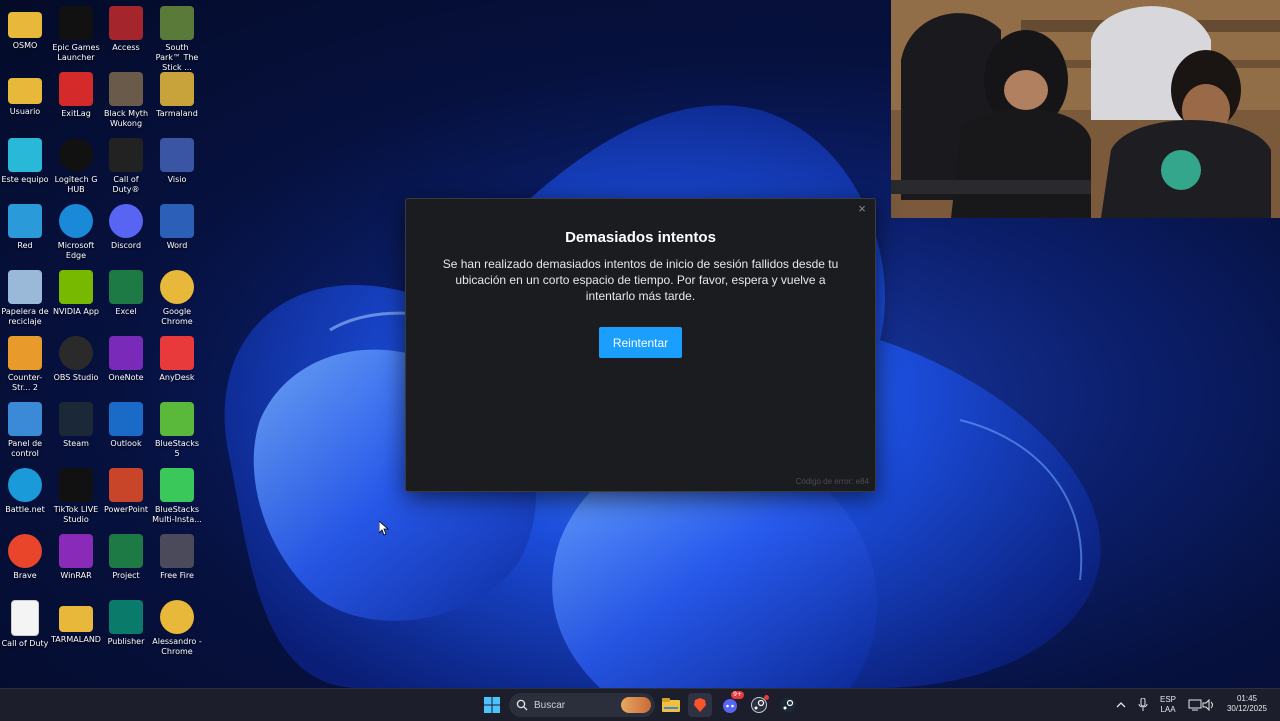 The height and width of the screenshot is (721, 1280). Describe the element at coordinates (76, 377) in the screenshot. I see `desktop-icon-label: OBS Studio` at that location.